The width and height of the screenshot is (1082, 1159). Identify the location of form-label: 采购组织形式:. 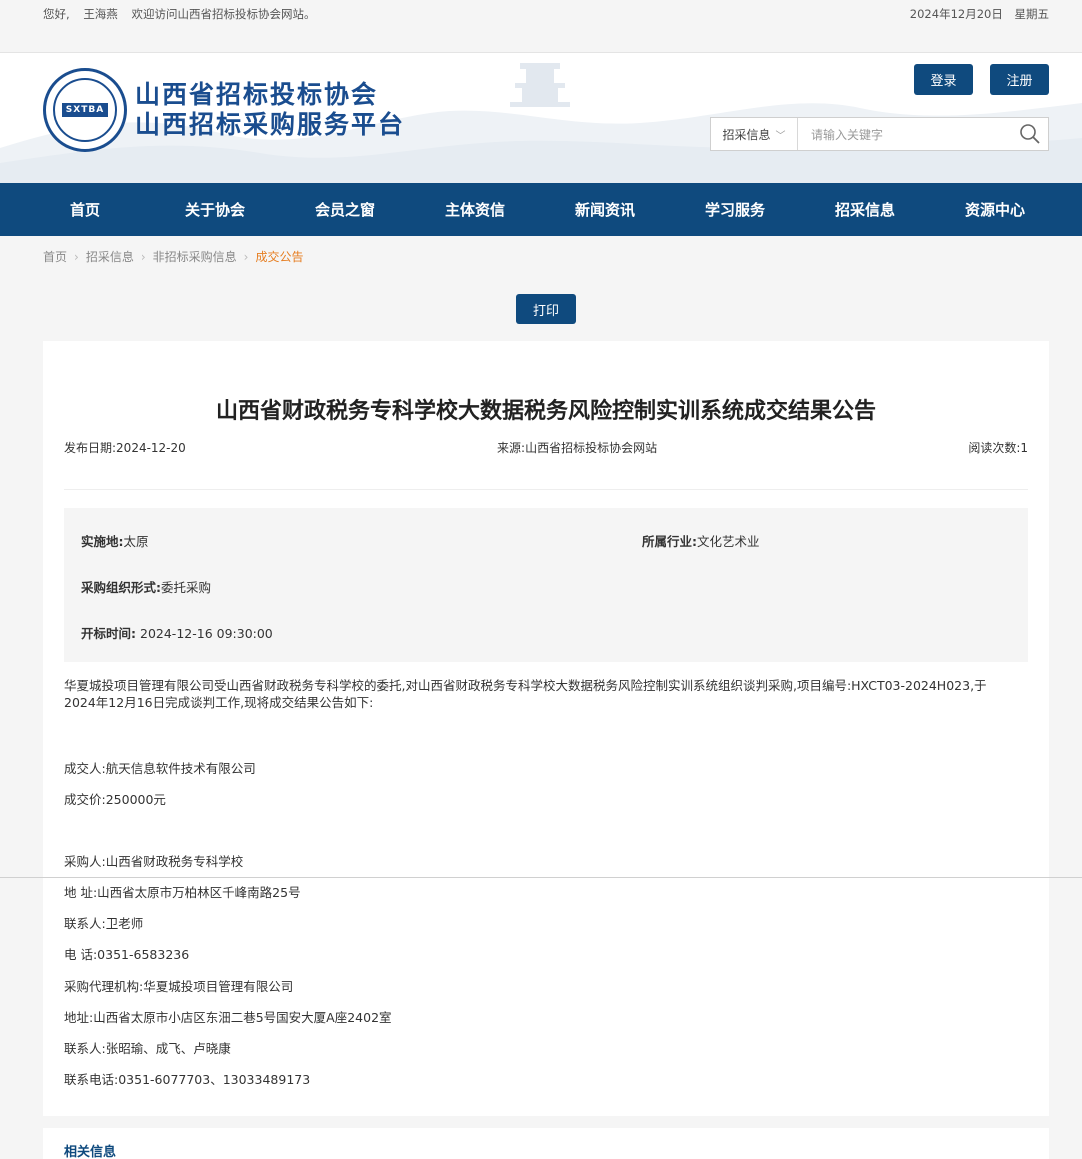
(121, 587).